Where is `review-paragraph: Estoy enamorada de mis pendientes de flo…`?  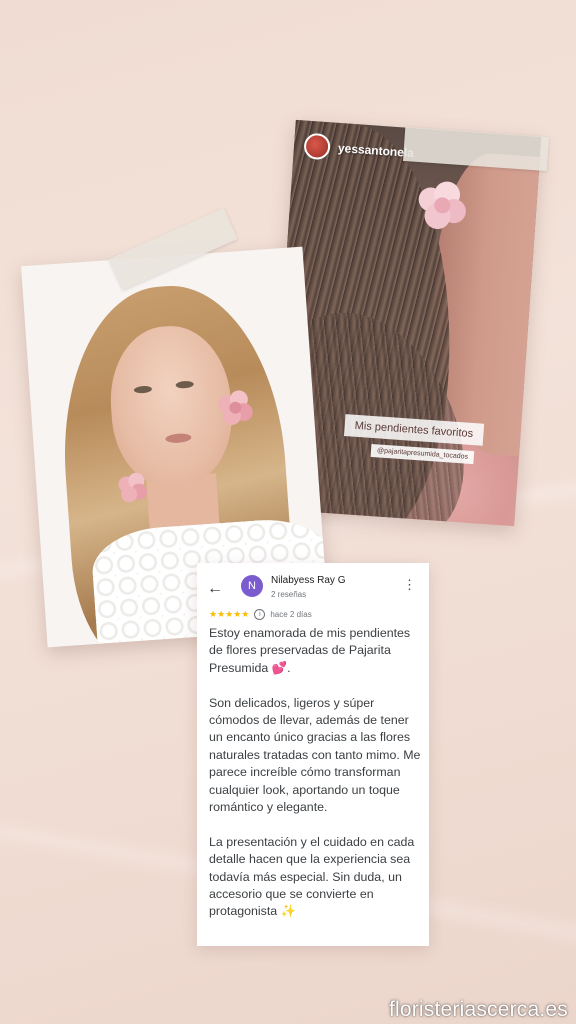
review-paragraph: Estoy enamorada de mis pendientes de flo… is located at coordinates (310, 650).